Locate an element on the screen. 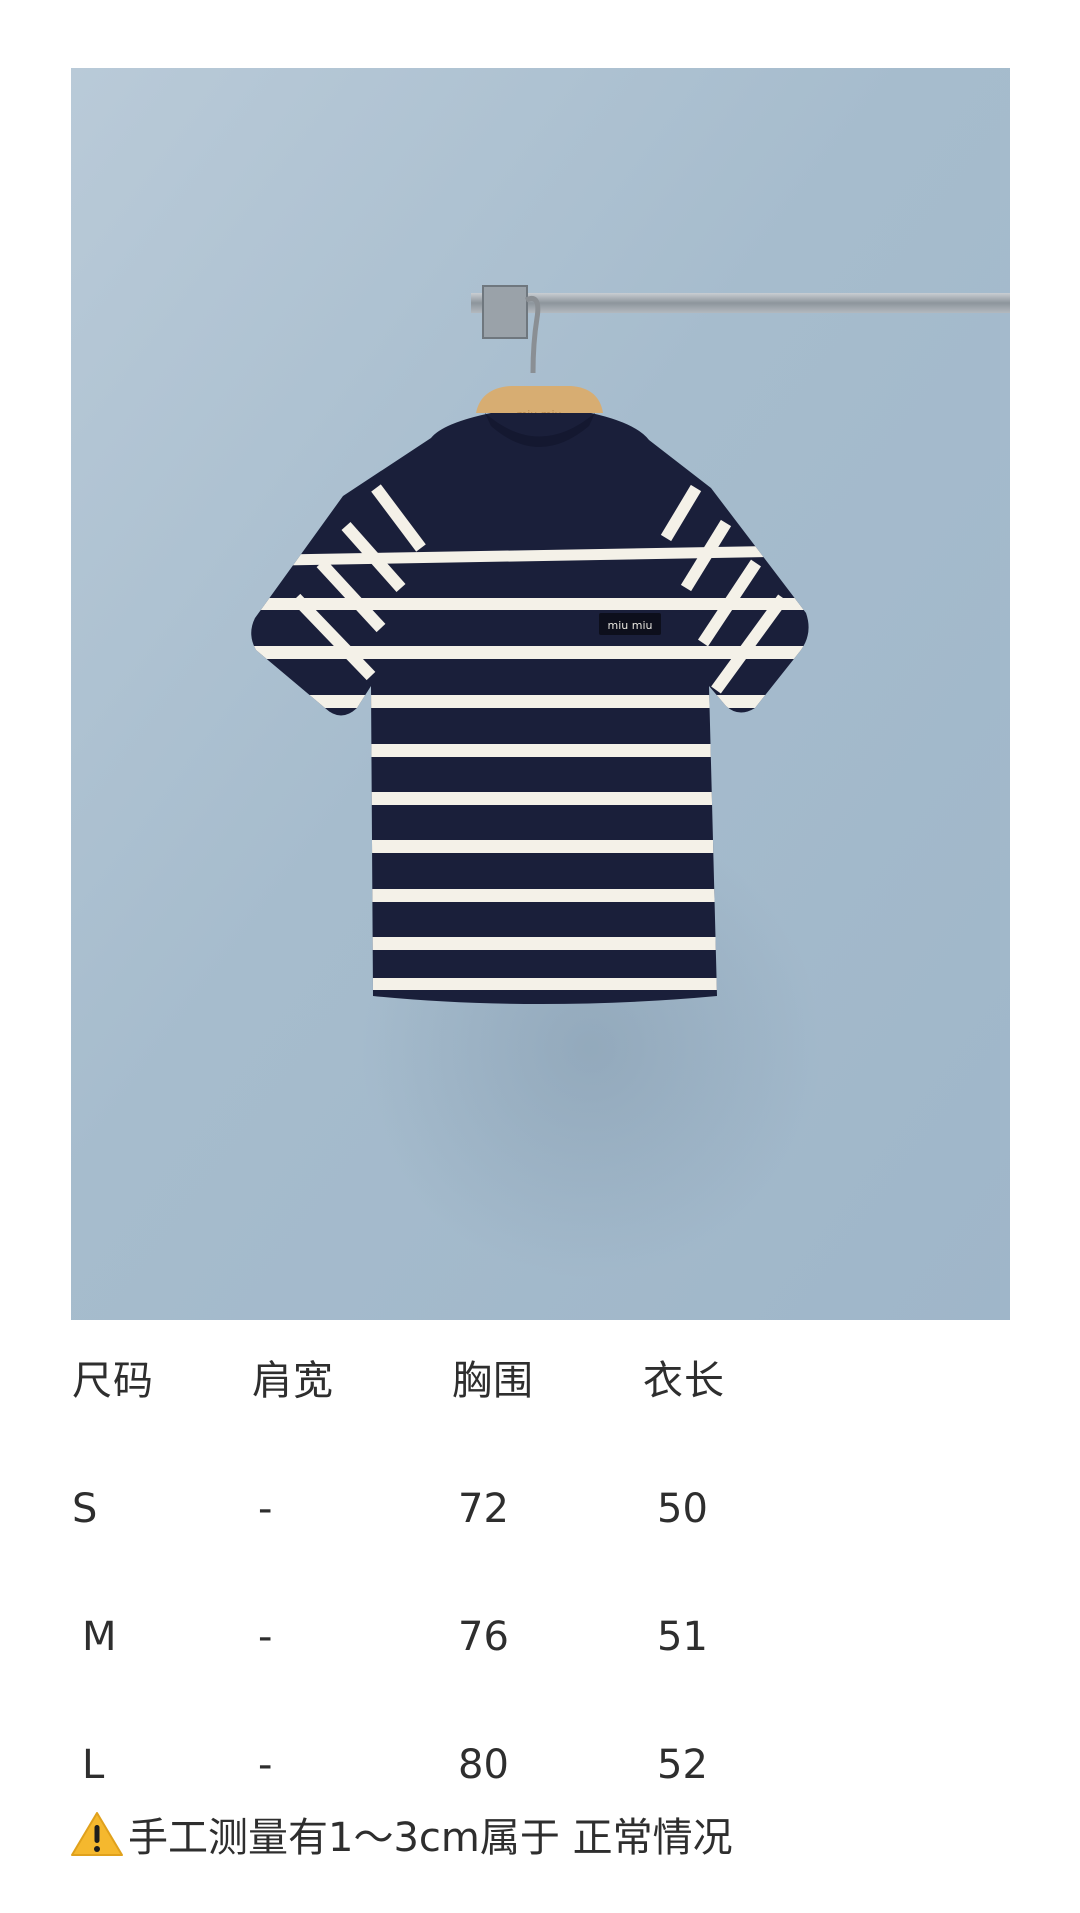 The height and width of the screenshot is (1913, 1080). shirt-logo-patch: miu miu is located at coordinates (630, 625).